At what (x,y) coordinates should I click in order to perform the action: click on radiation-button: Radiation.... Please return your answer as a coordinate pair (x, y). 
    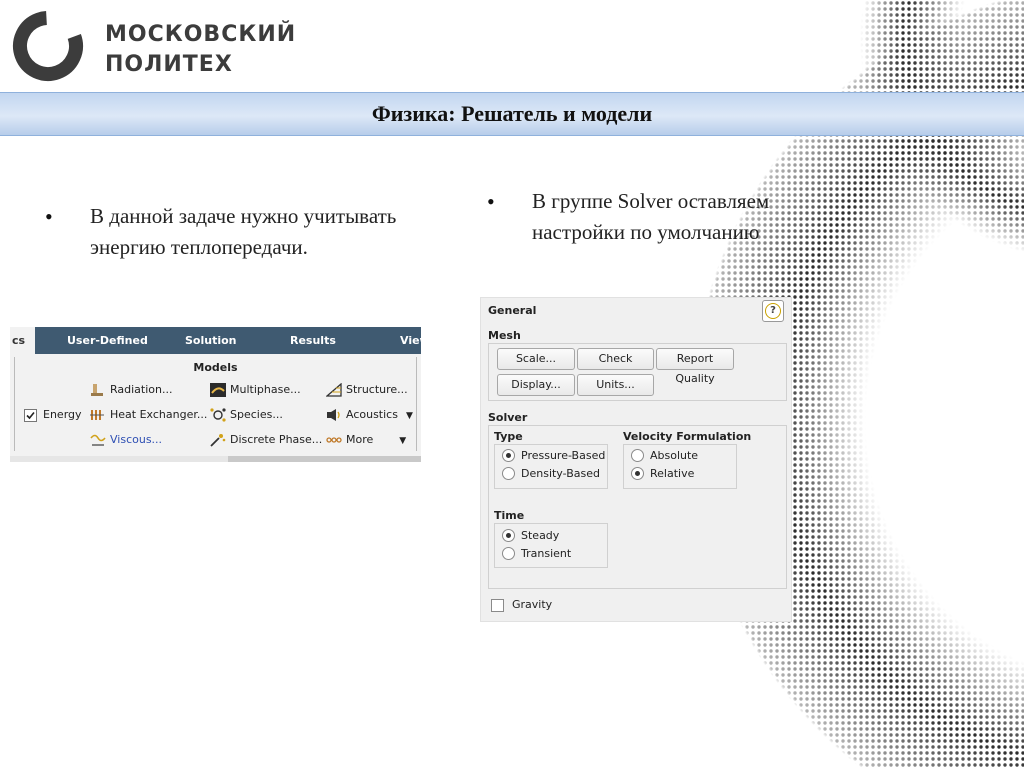
    Looking at the image, I should click on (131, 390).